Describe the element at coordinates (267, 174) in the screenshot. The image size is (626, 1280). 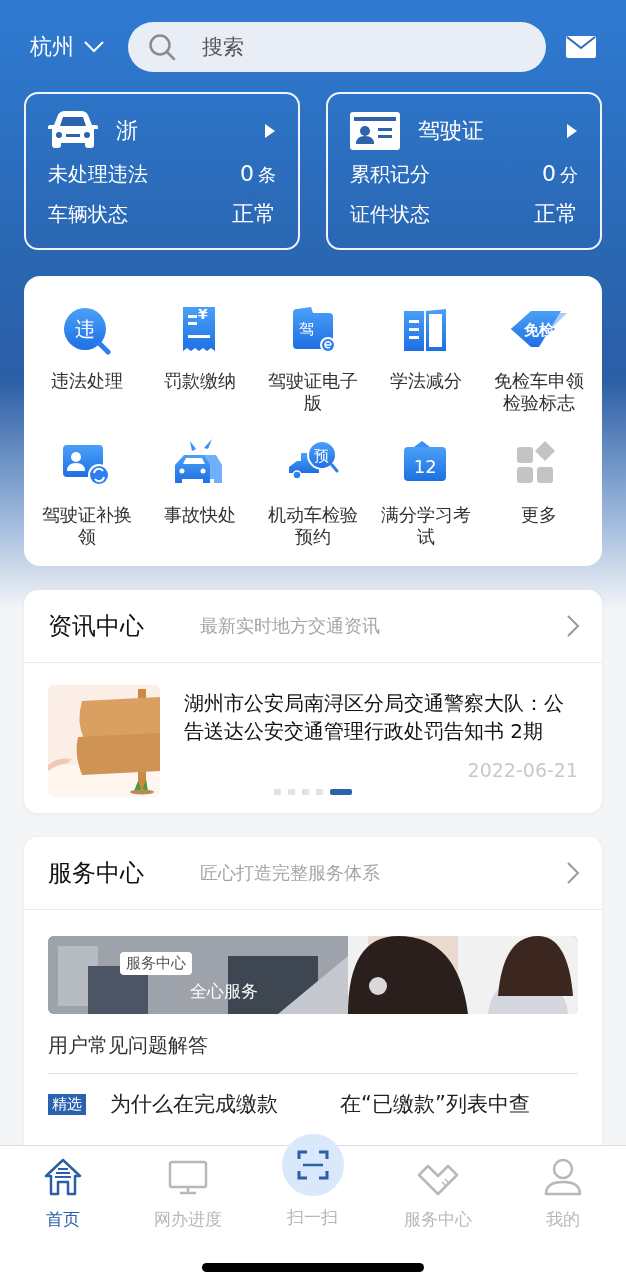
I see `unit-label: 条` at that location.